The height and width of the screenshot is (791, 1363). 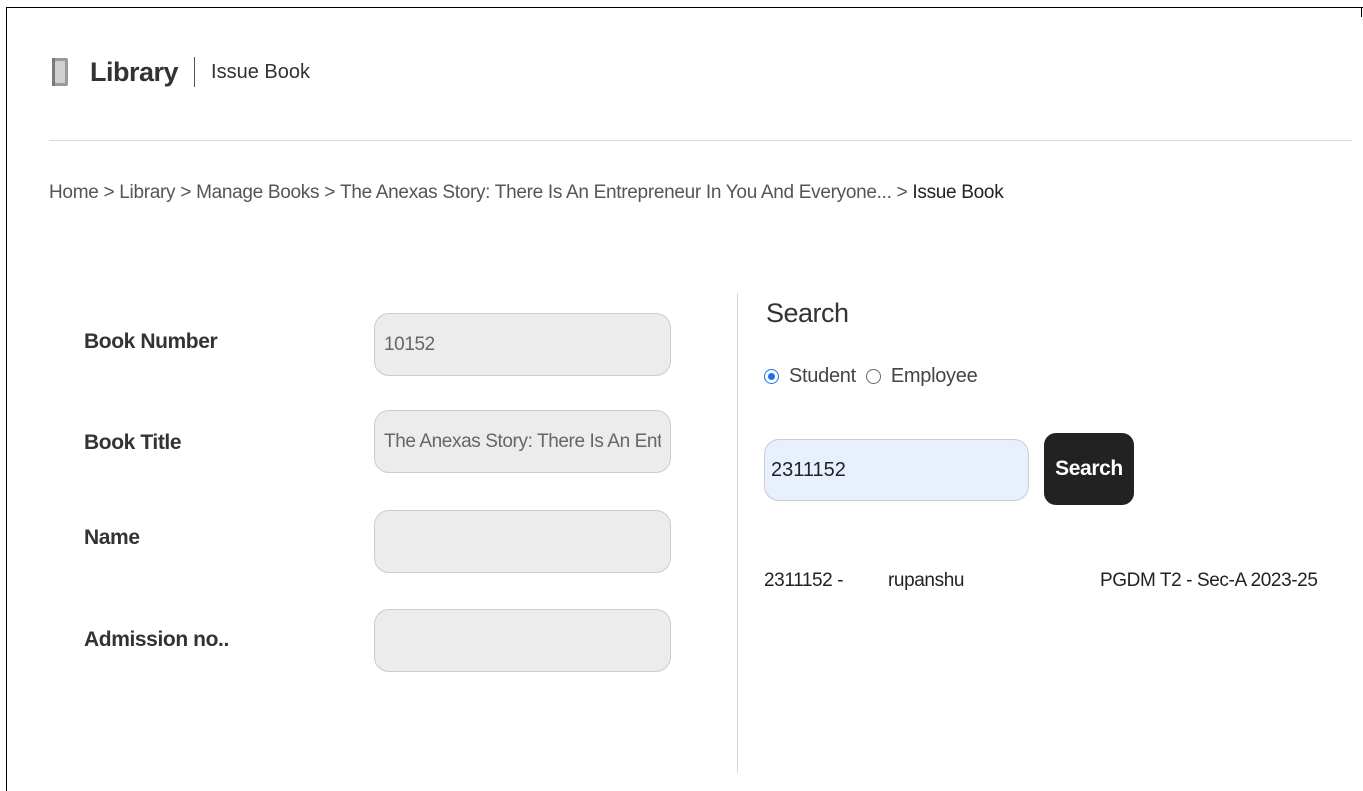 What do you see at coordinates (700, 140) in the screenshot?
I see `header-divider` at bounding box center [700, 140].